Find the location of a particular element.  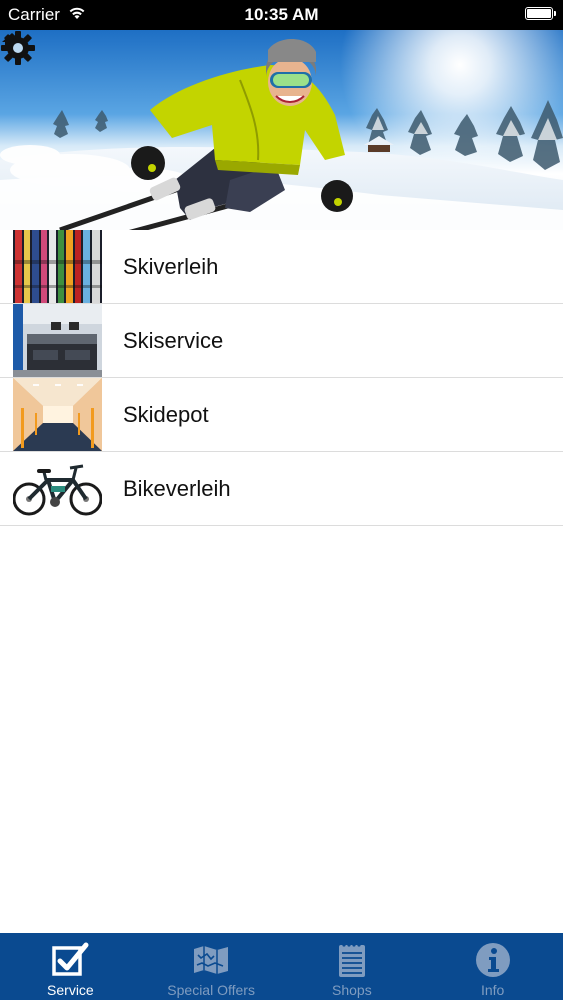

notepad-icon is located at coordinates (351, 960).